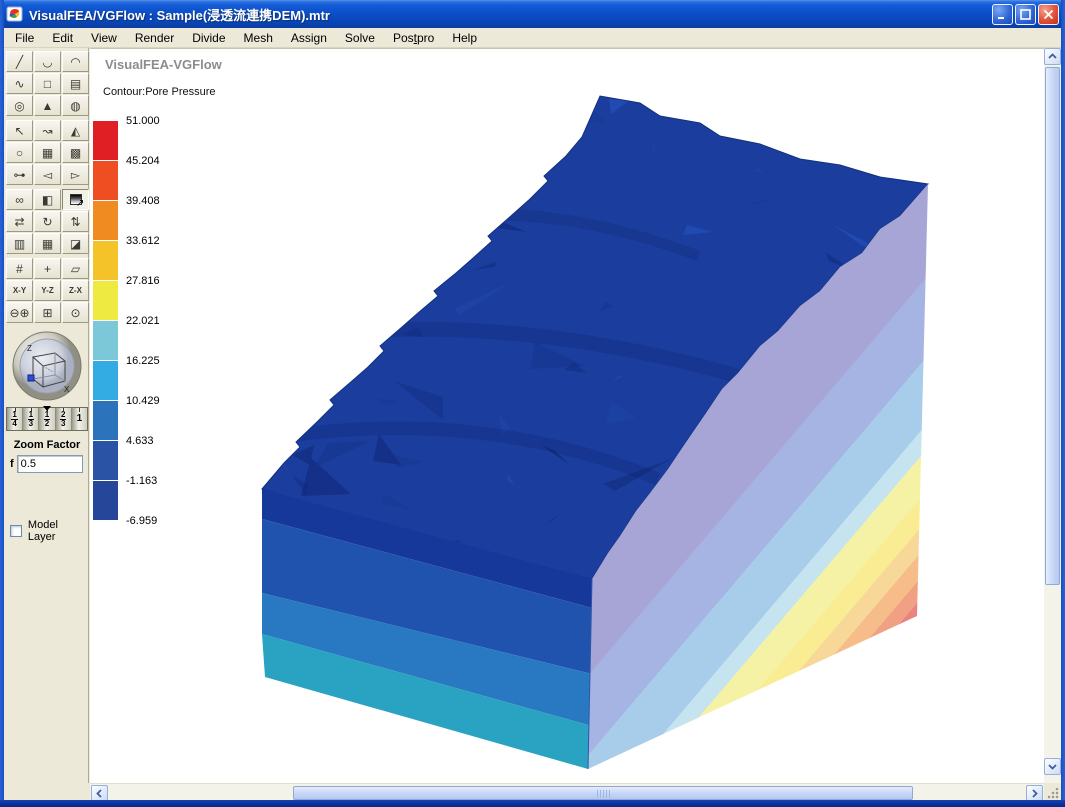  I want to click on select-lasso-button: ○, so click(19, 152).